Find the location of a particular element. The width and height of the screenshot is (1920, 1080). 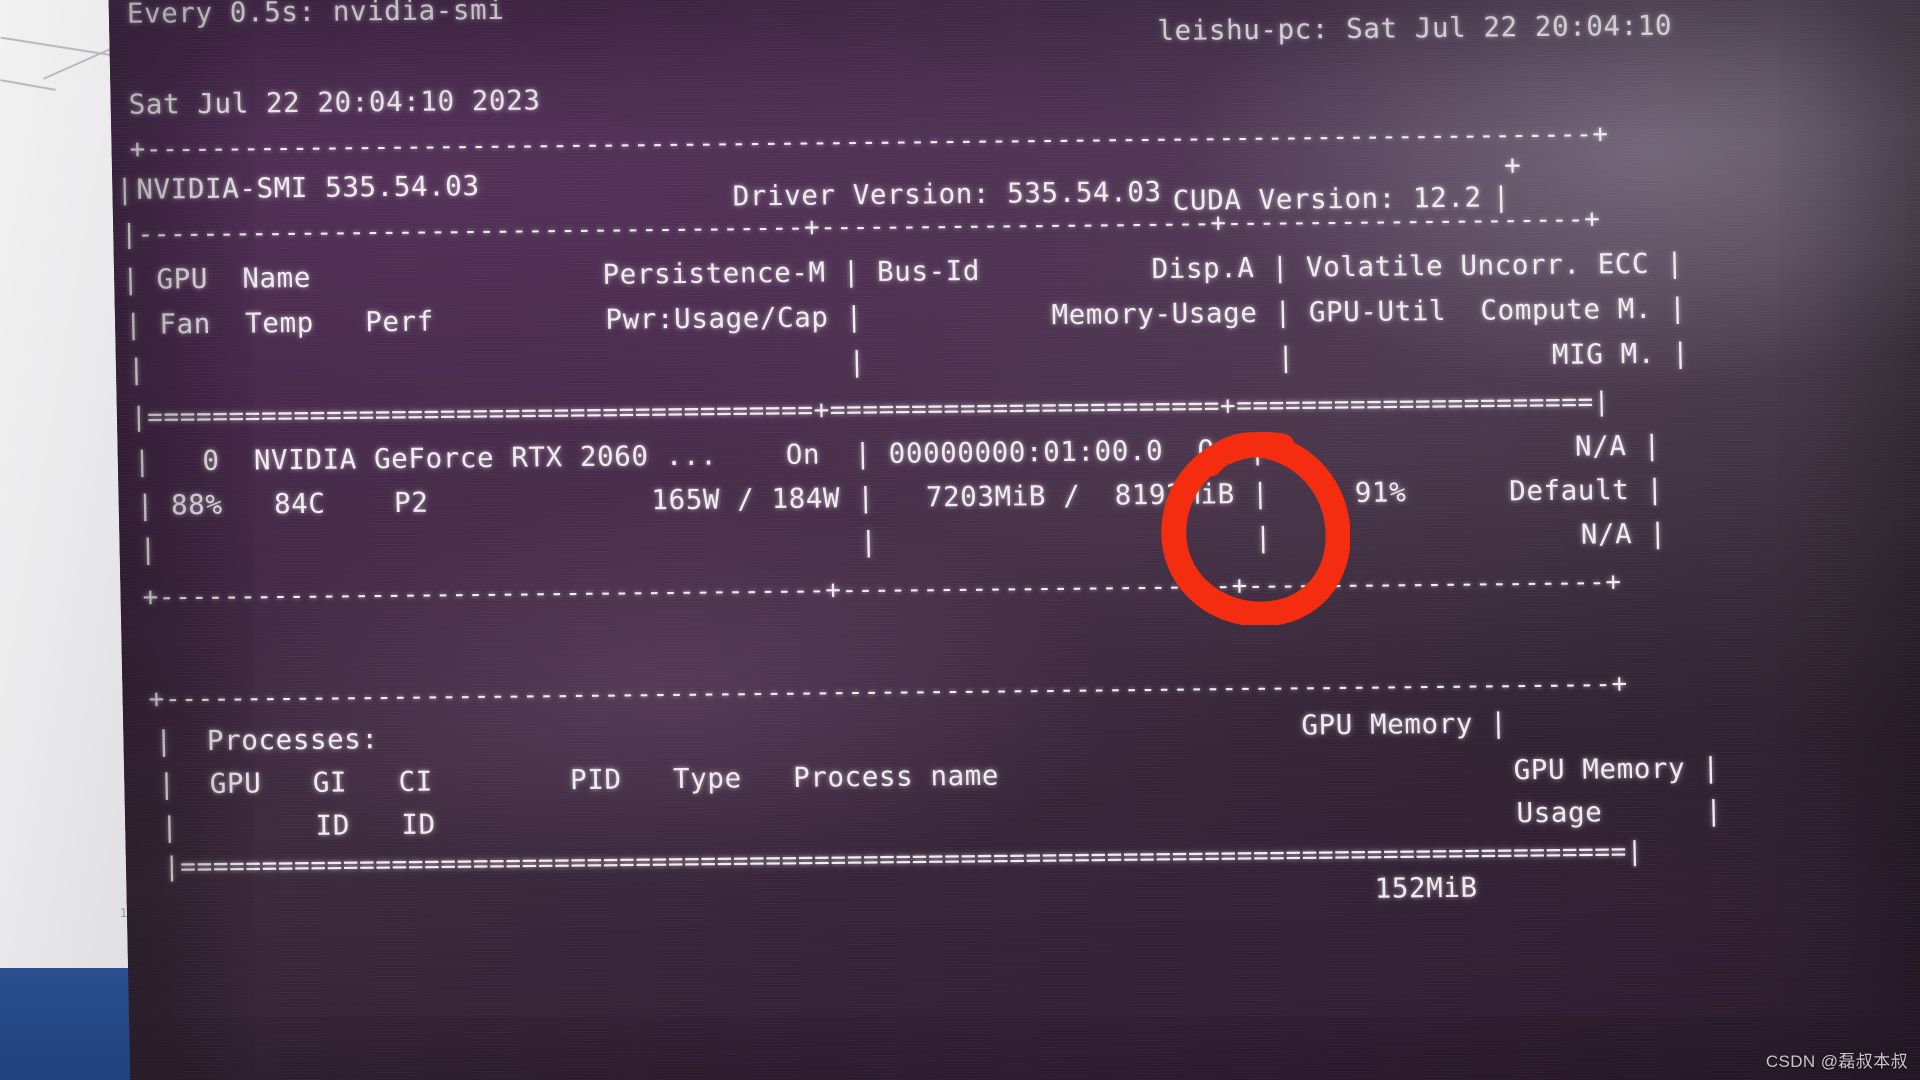

csdn-watermark: CSDN @磊叔本叔 is located at coordinates (1836, 1061).